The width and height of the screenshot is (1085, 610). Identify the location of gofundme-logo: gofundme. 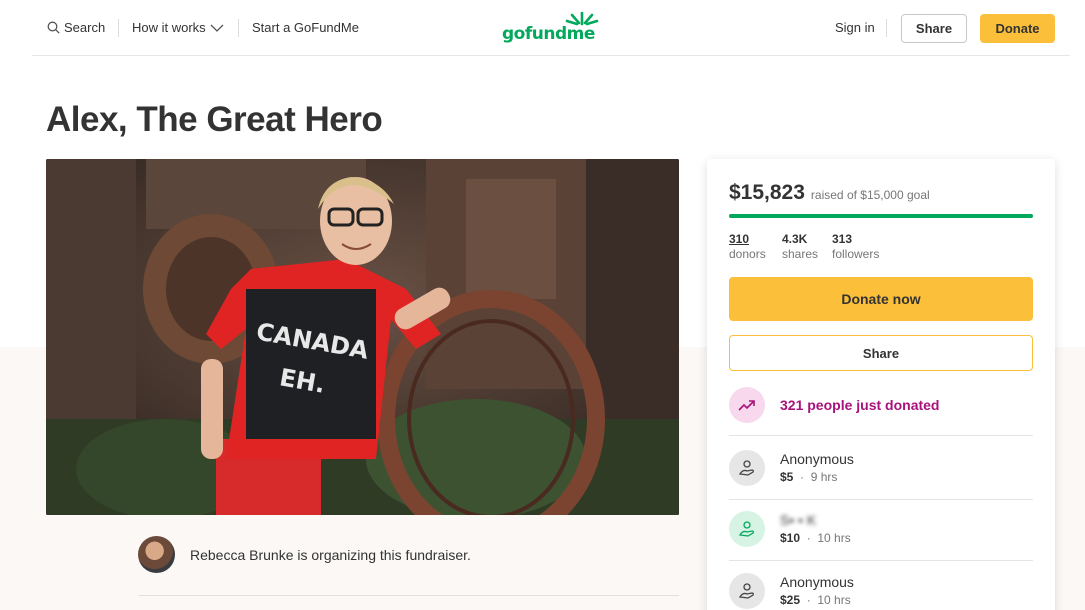
(550, 27).